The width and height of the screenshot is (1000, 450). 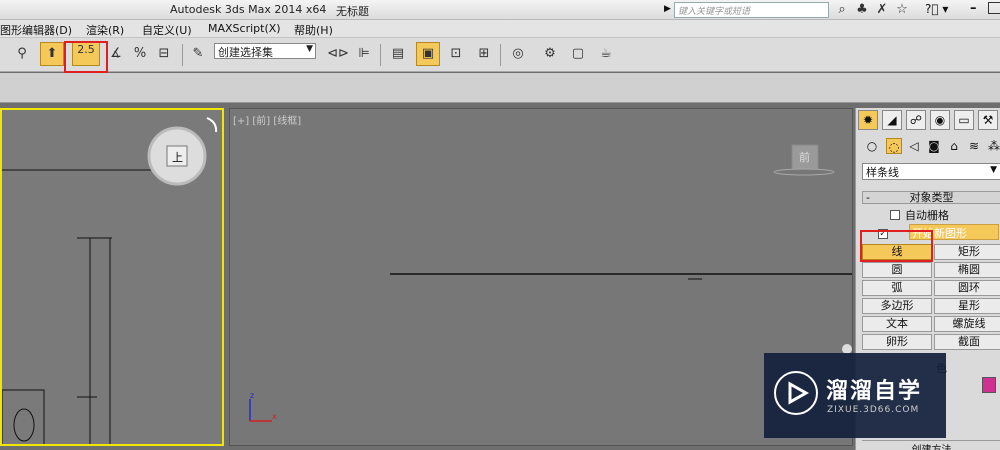 What do you see at coordinates (967, 270) in the screenshot?
I see `shape-ellipse-button: 椭圆` at bounding box center [967, 270].